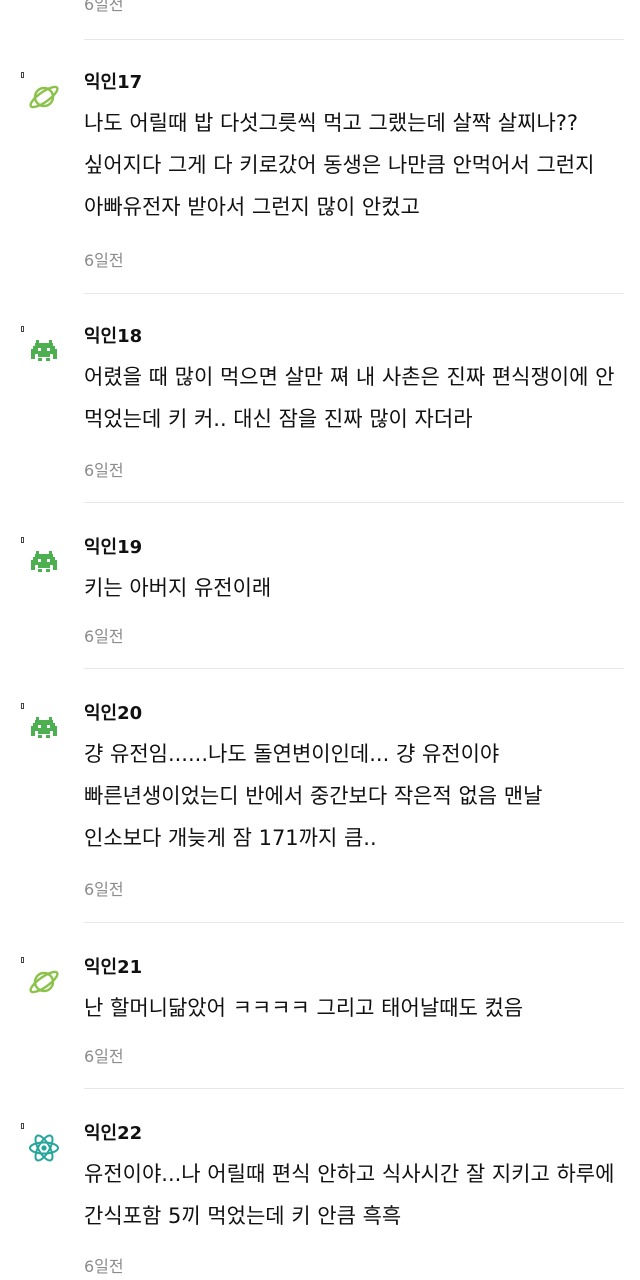 Image resolution: width=640 pixels, height=1280 pixels. Describe the element at coordinates (178, 588) in the screenshot. I see `comment-text: 키는 아버지 유전이래` at that location.